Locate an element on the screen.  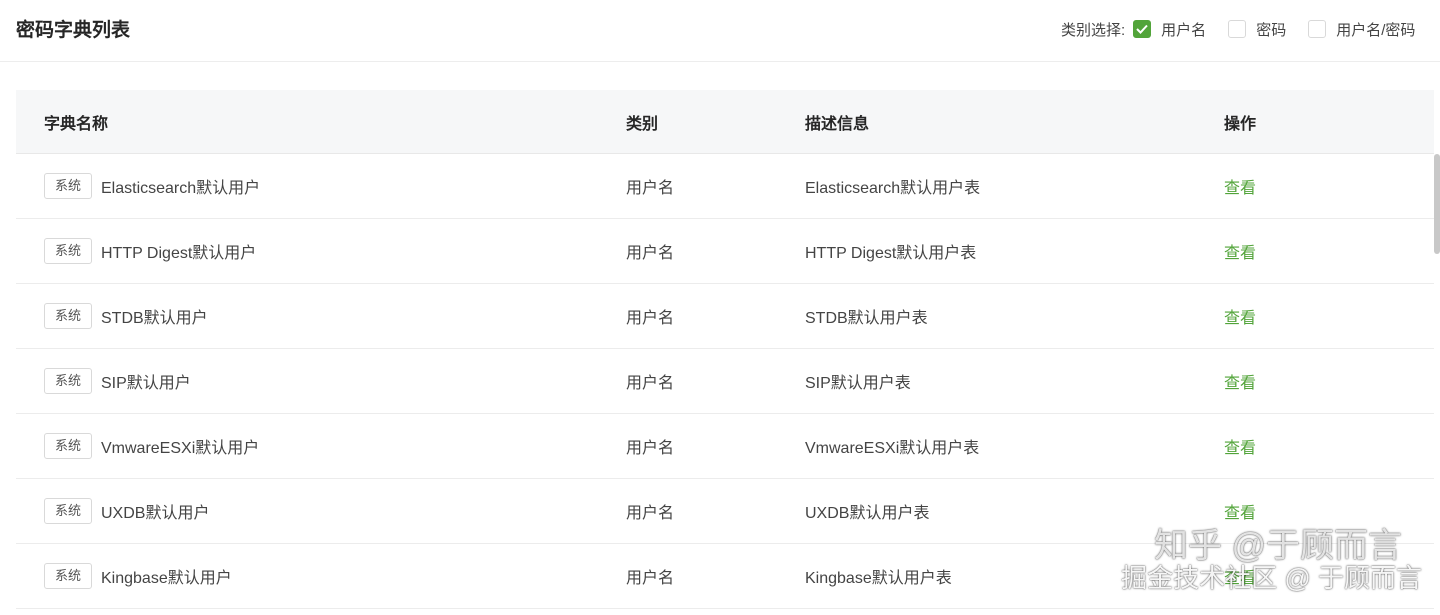
checkbox-password is located at coordinates (1237, 29).